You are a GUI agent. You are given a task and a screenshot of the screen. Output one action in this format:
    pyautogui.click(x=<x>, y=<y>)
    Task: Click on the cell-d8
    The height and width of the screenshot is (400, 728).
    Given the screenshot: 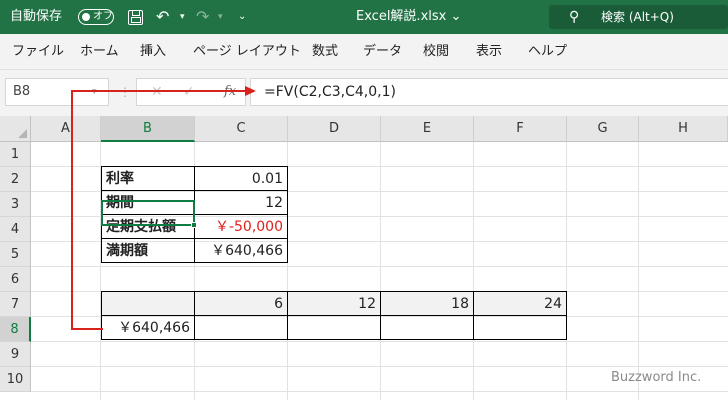 What is the action you would take?
    pyautogui.click(x=334, y=327)
    